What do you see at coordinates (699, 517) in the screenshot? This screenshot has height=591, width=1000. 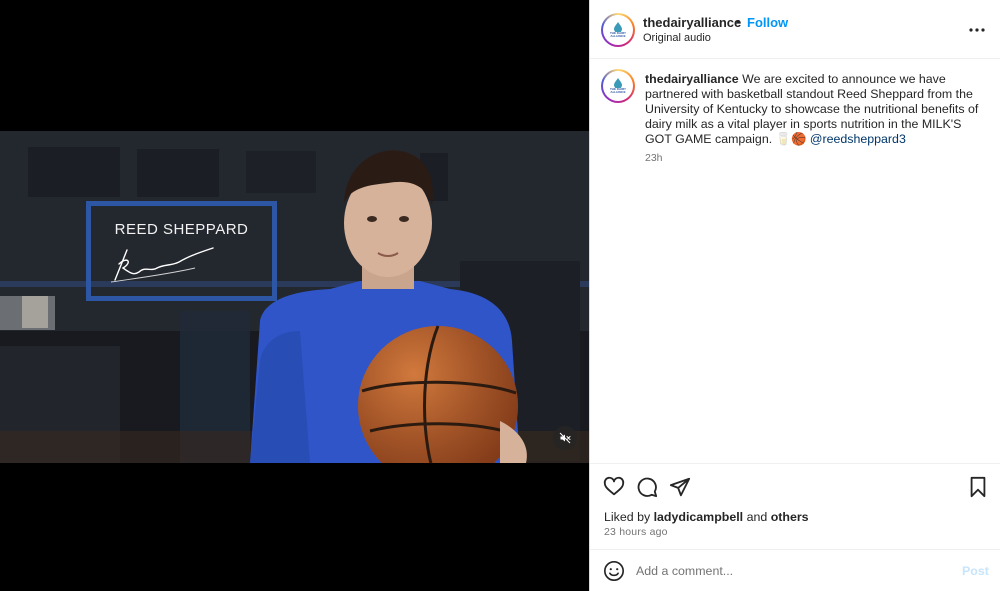 I see `liked-user: ladydicampbell` at bounding box center [699, 517].